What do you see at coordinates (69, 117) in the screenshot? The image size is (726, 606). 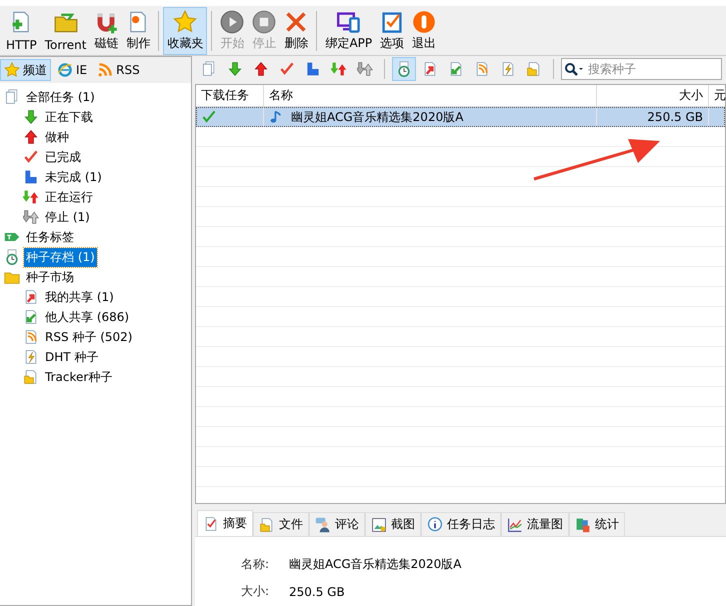 I see `tree-item: 正在下载` at bounding box center [69, 117].